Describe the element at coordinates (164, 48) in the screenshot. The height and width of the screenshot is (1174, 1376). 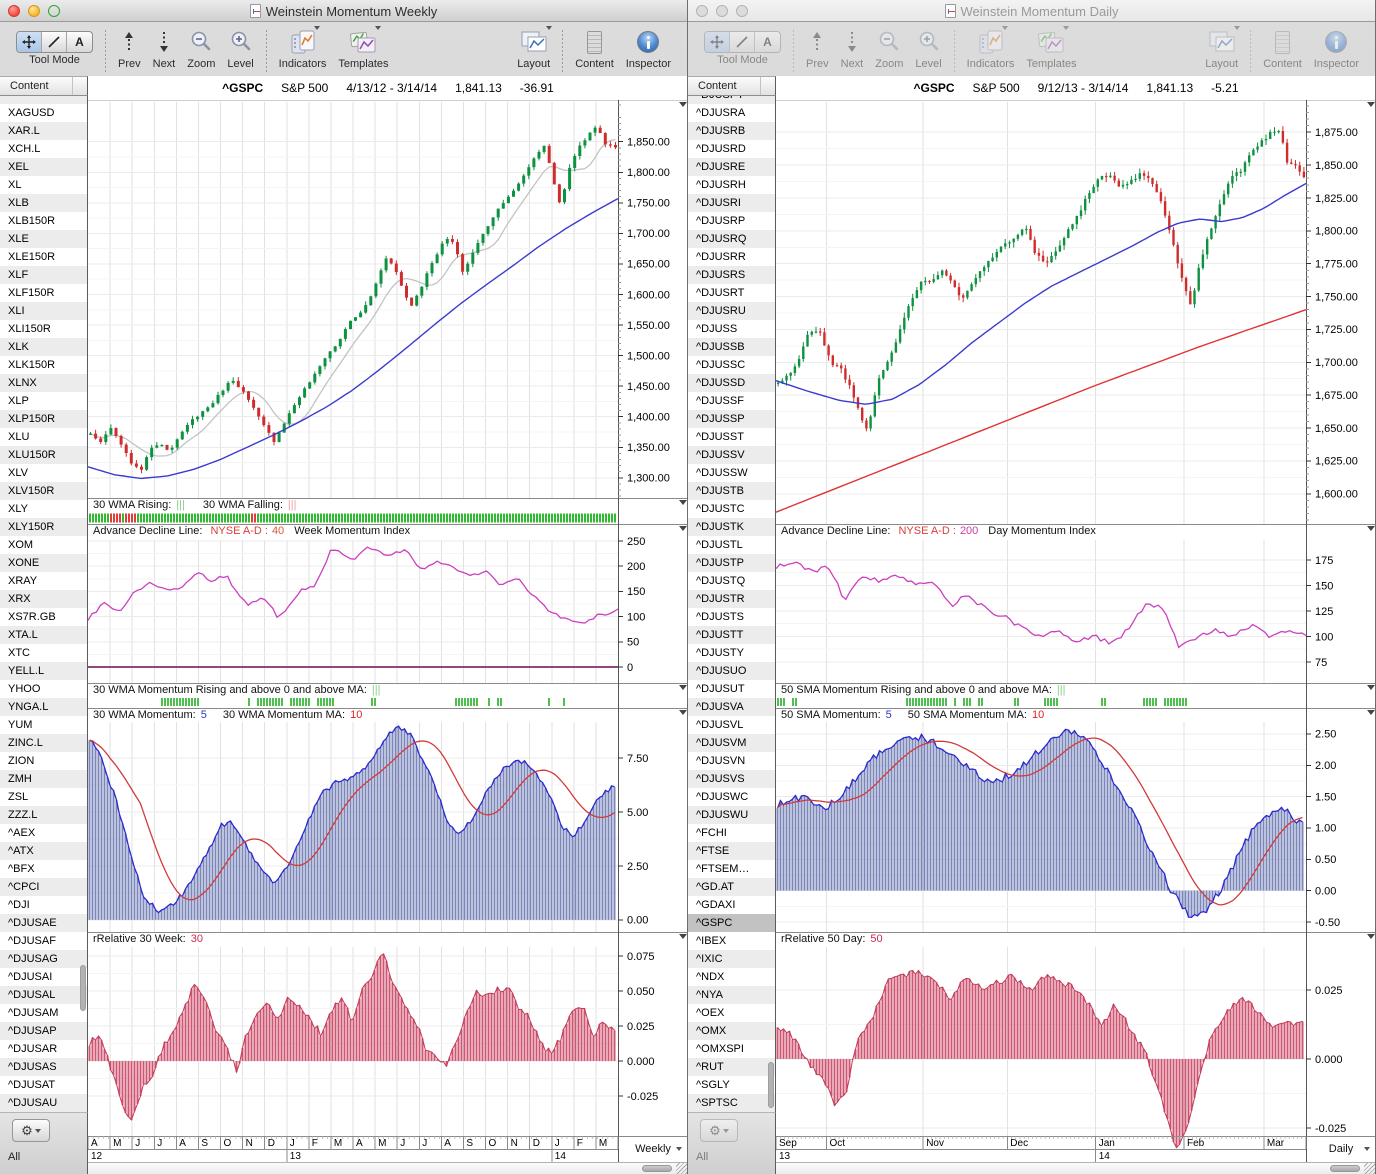
I see `next-button: Next` at that location.